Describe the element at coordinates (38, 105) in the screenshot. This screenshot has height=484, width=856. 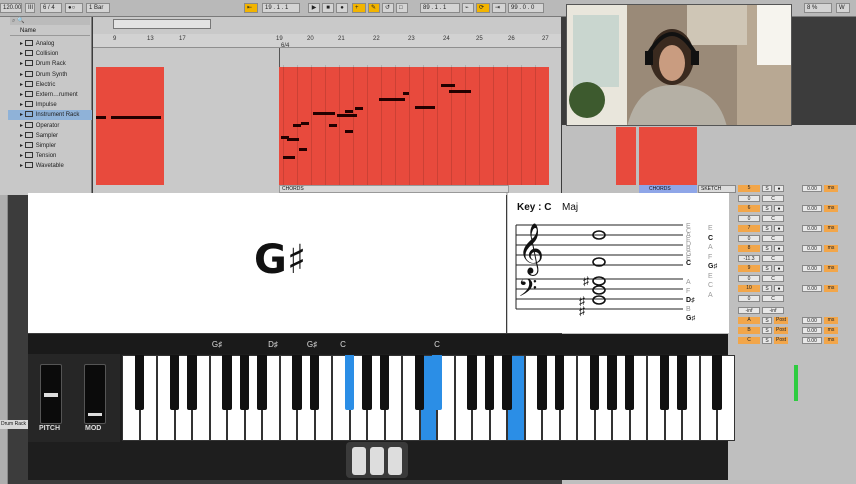
I see `browser-item: ▸ Impulse` at that location.